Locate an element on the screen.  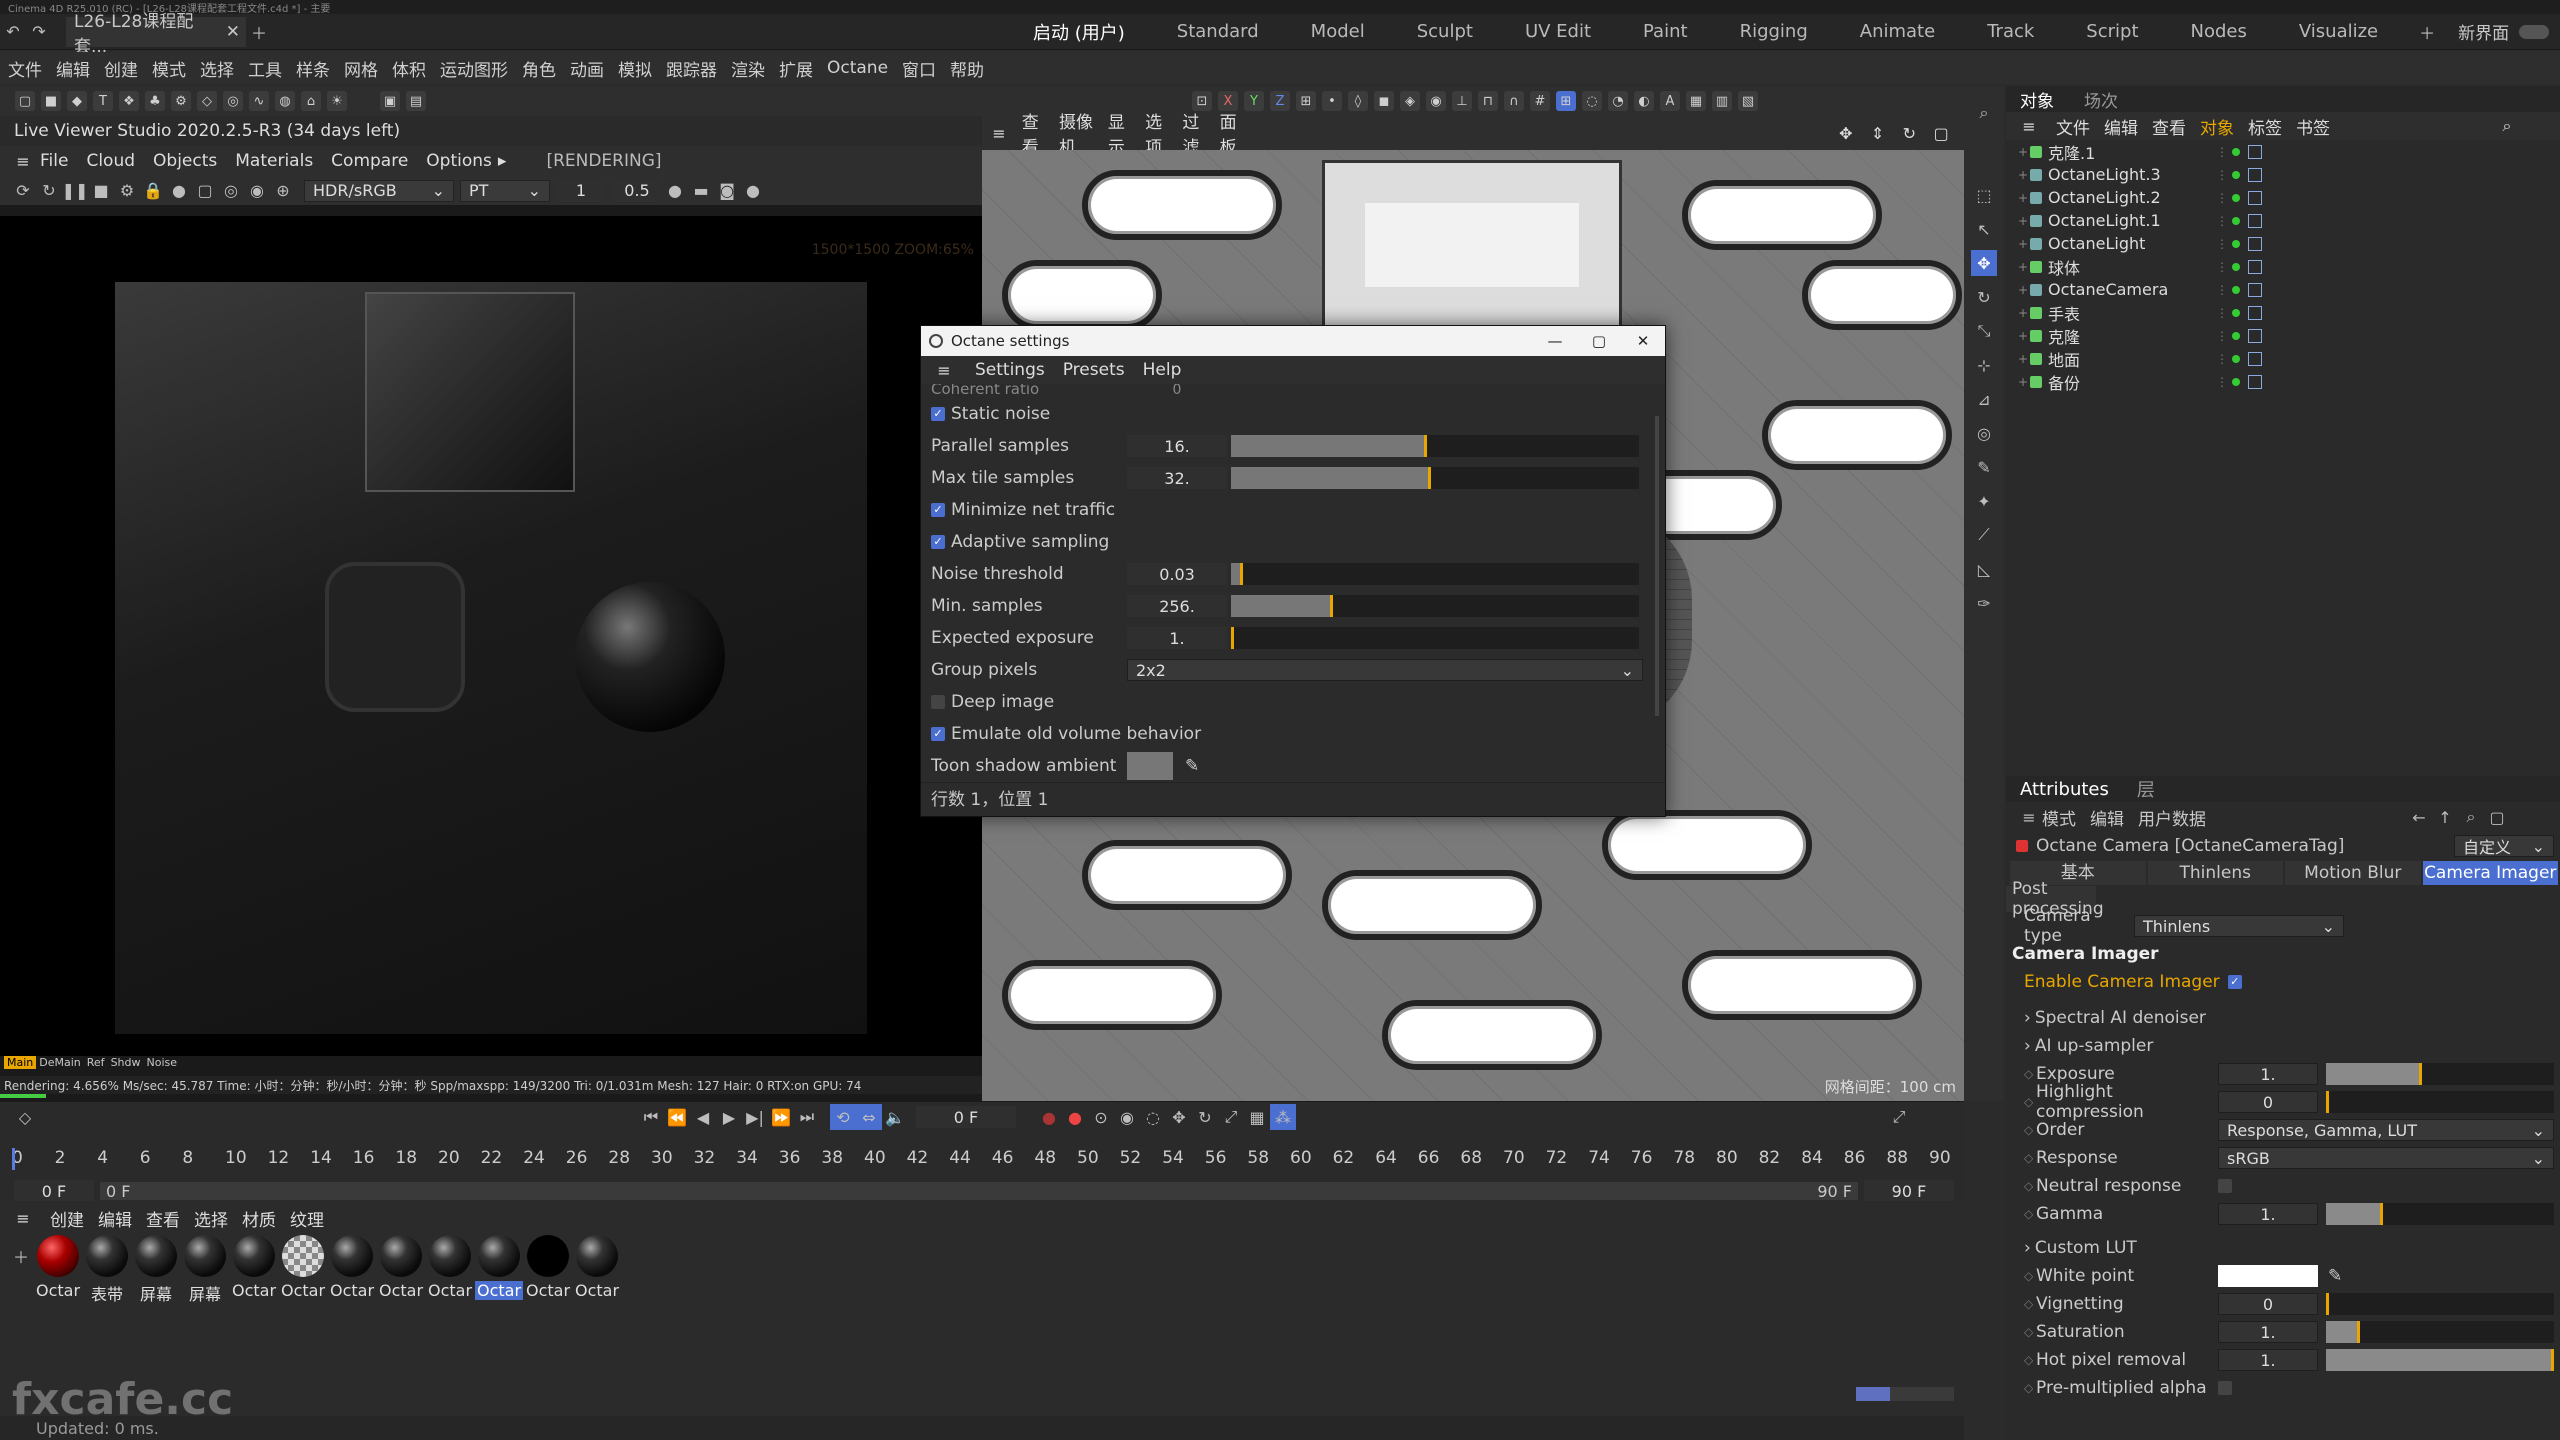
white-point-swatch is located at coordinates (2268, 1276).